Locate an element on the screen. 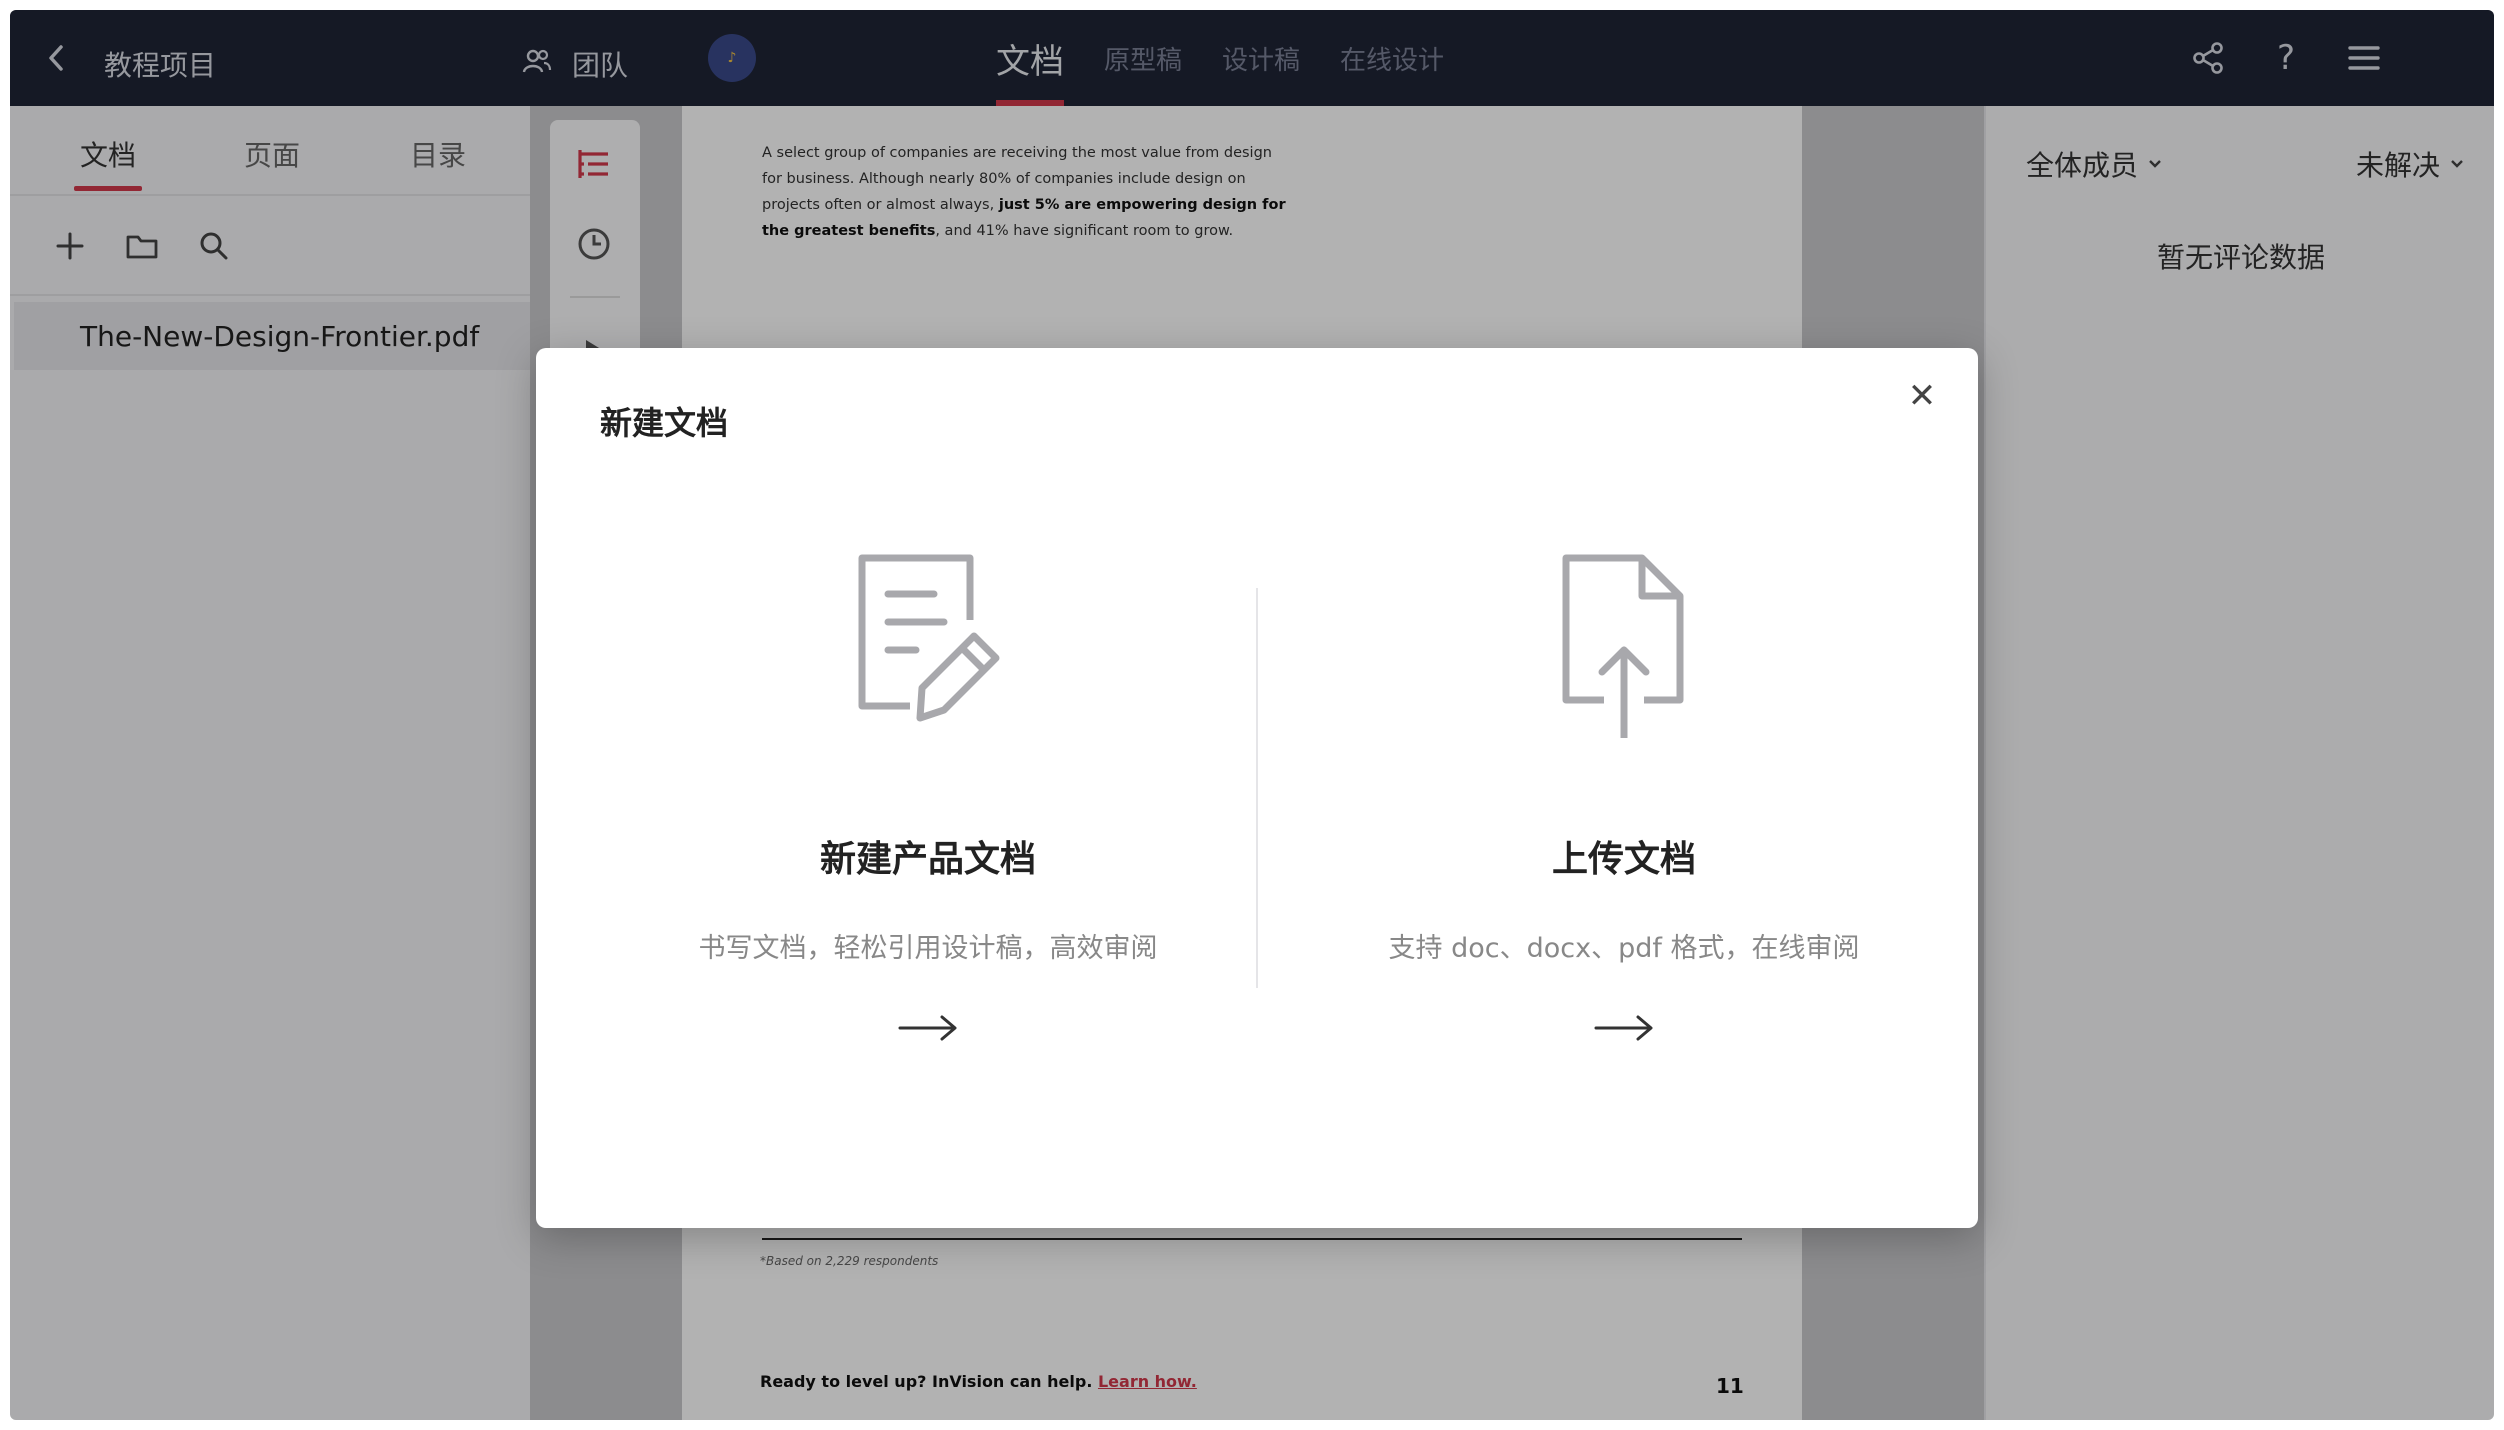 The image size is (2504, 1430). dialog-divider is located at coordinates (1257, 788).